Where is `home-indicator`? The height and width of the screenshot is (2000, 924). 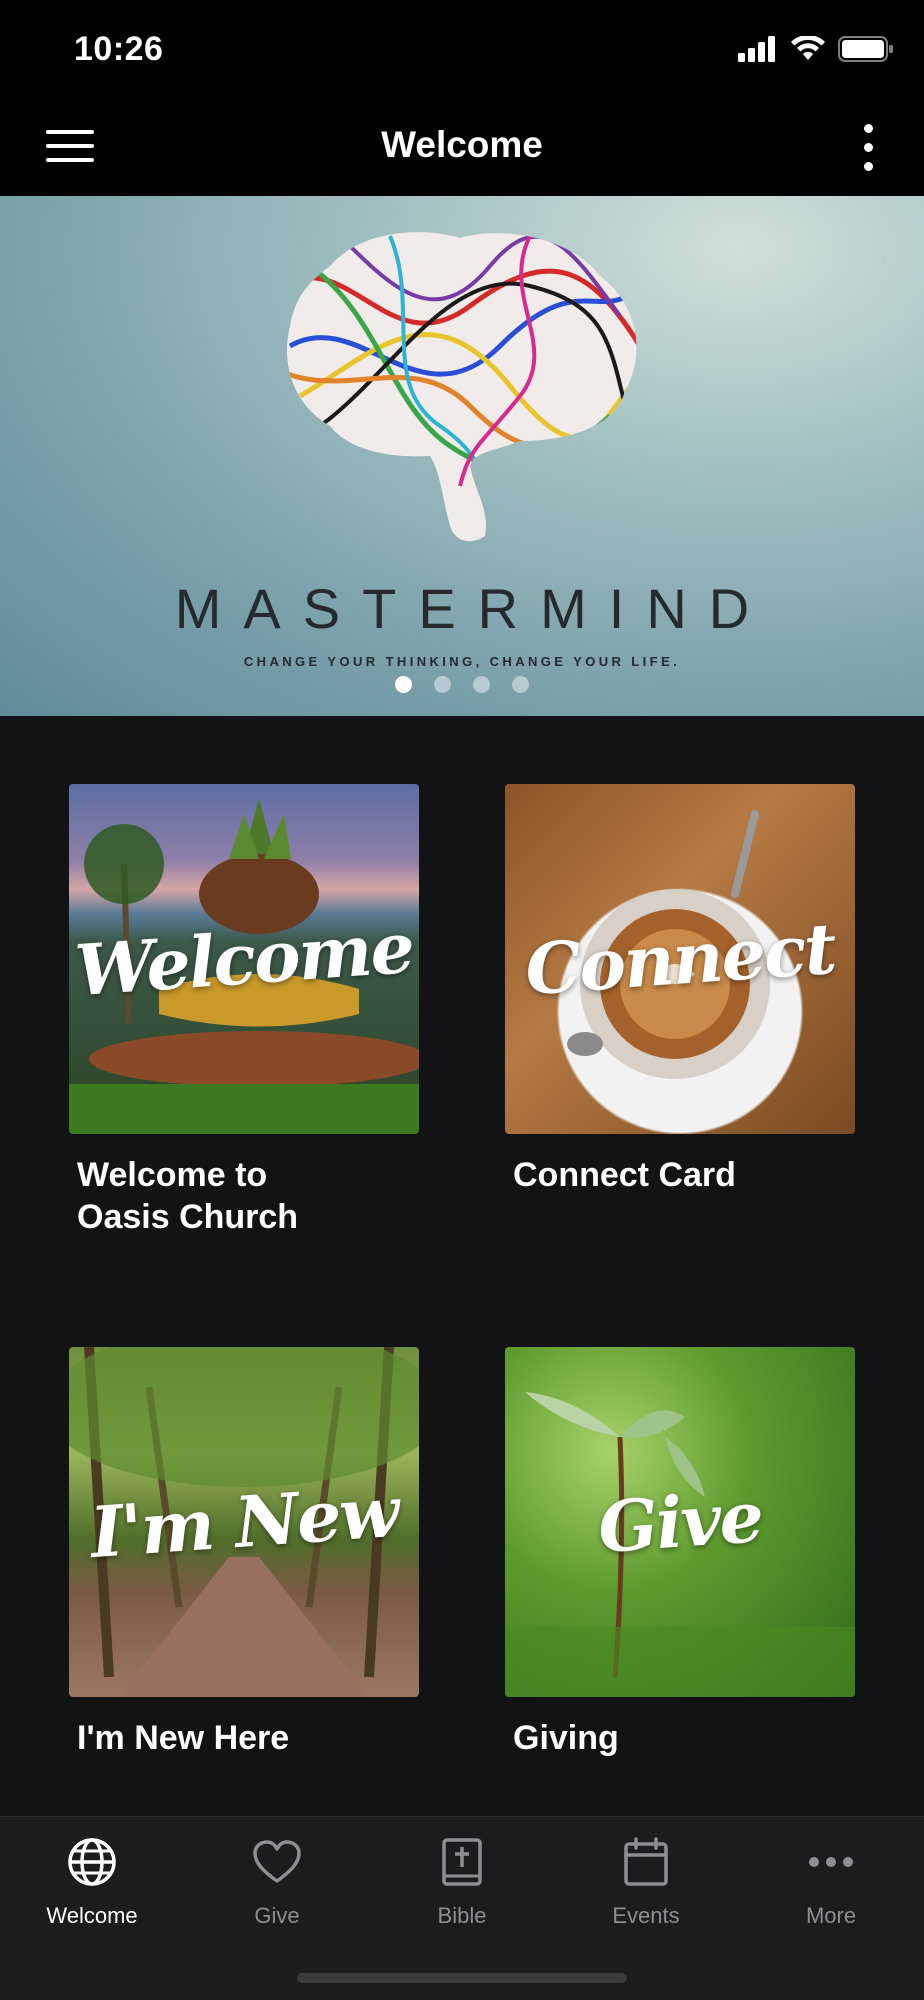
home-indicator is located at coordinates (462, 1978).